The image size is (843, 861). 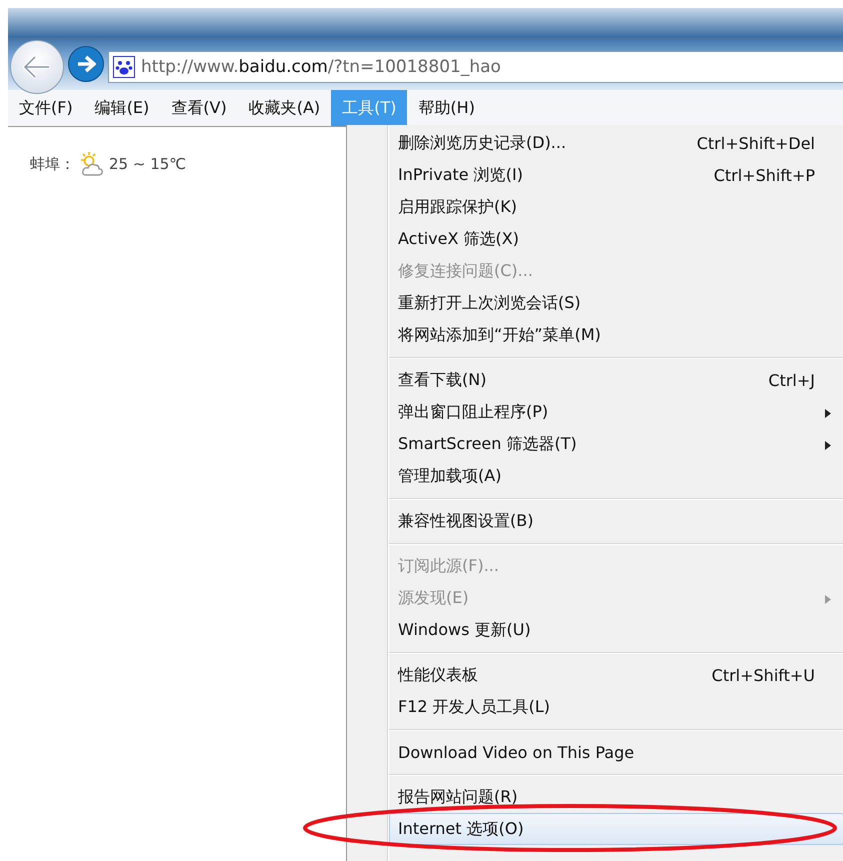 What do you see at coordinates (616, 380) in the screenshot?
I see `menu-item: 查看下载(N) Ctrl+J` at bounding box center [616, 380].